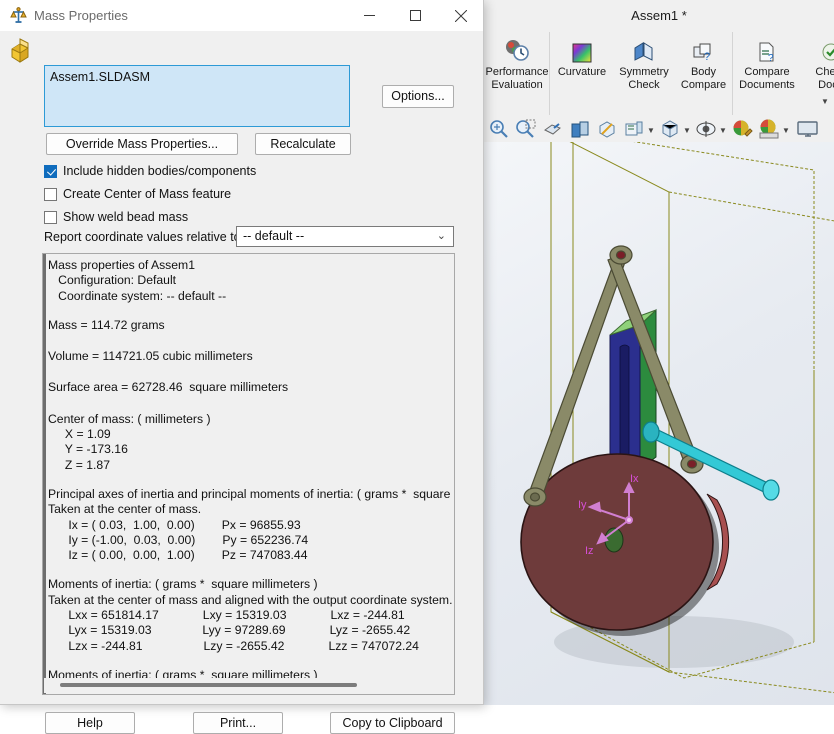  I want to click on curvature-icon, so click(582, 49).